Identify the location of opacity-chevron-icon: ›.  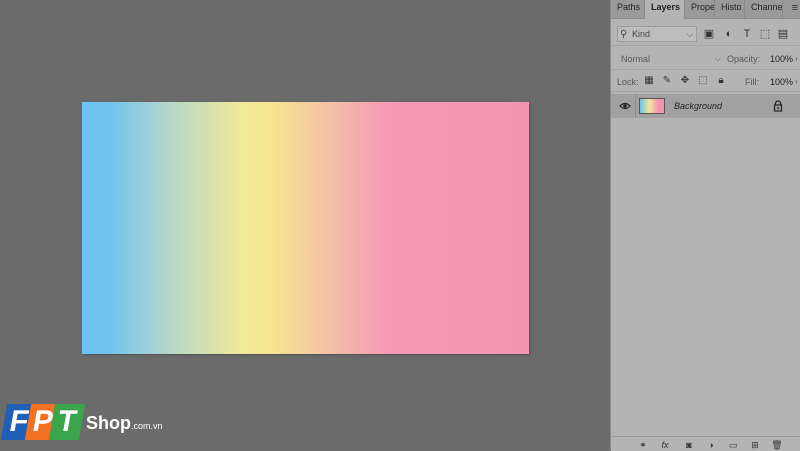
(796, 59).